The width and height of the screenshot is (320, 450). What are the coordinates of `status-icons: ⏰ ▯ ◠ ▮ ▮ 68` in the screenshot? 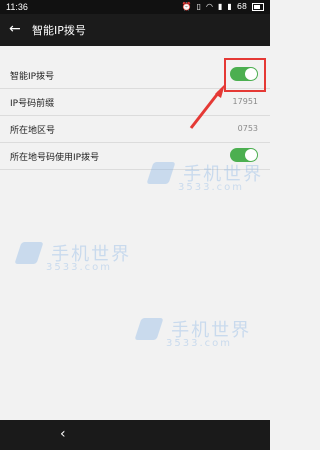 It's located at (223, 7).